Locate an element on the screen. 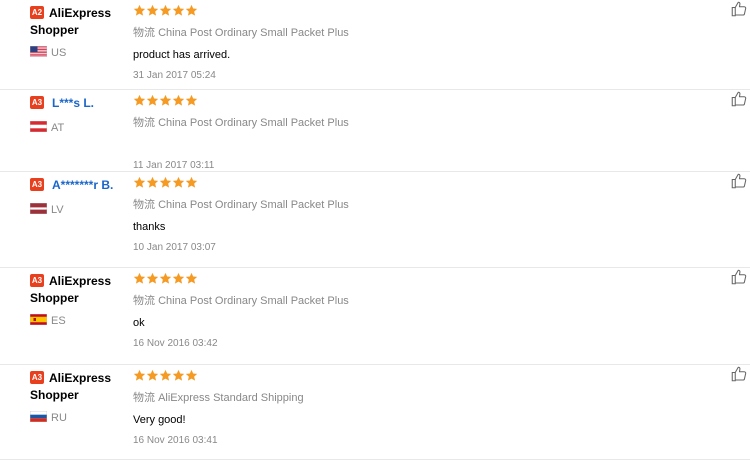 Image resolution: width=750 pixels, height=460 pixels. buyer-country: AT is located at coordinates (58, 128).